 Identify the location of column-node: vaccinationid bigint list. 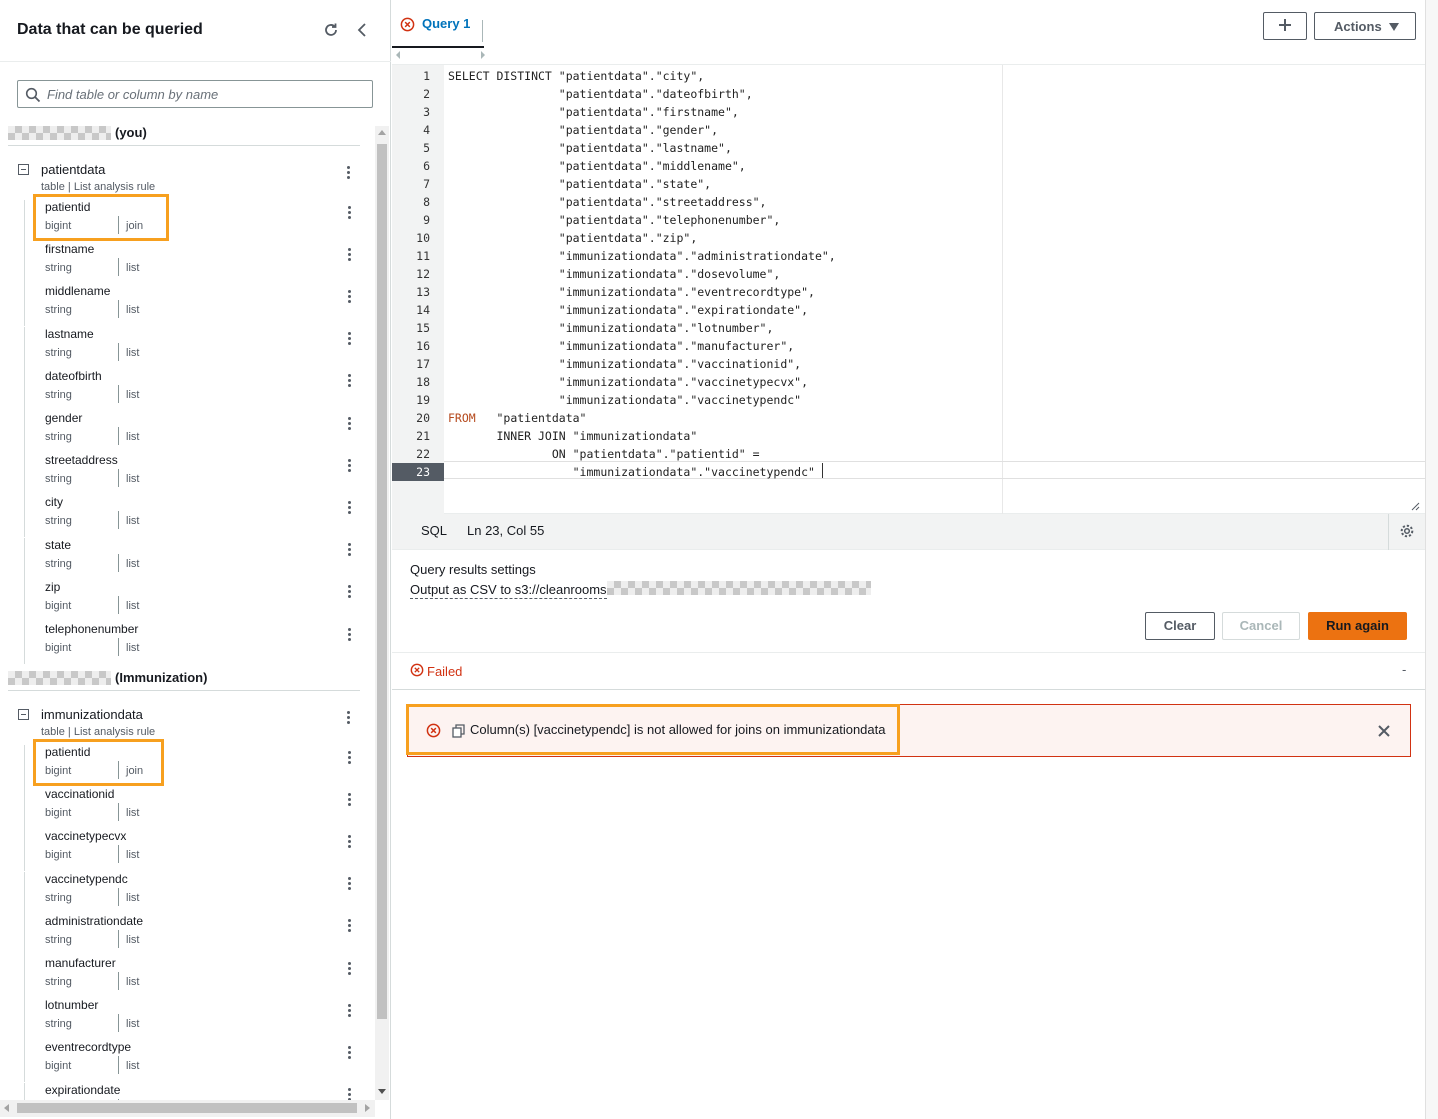
(192, 808).